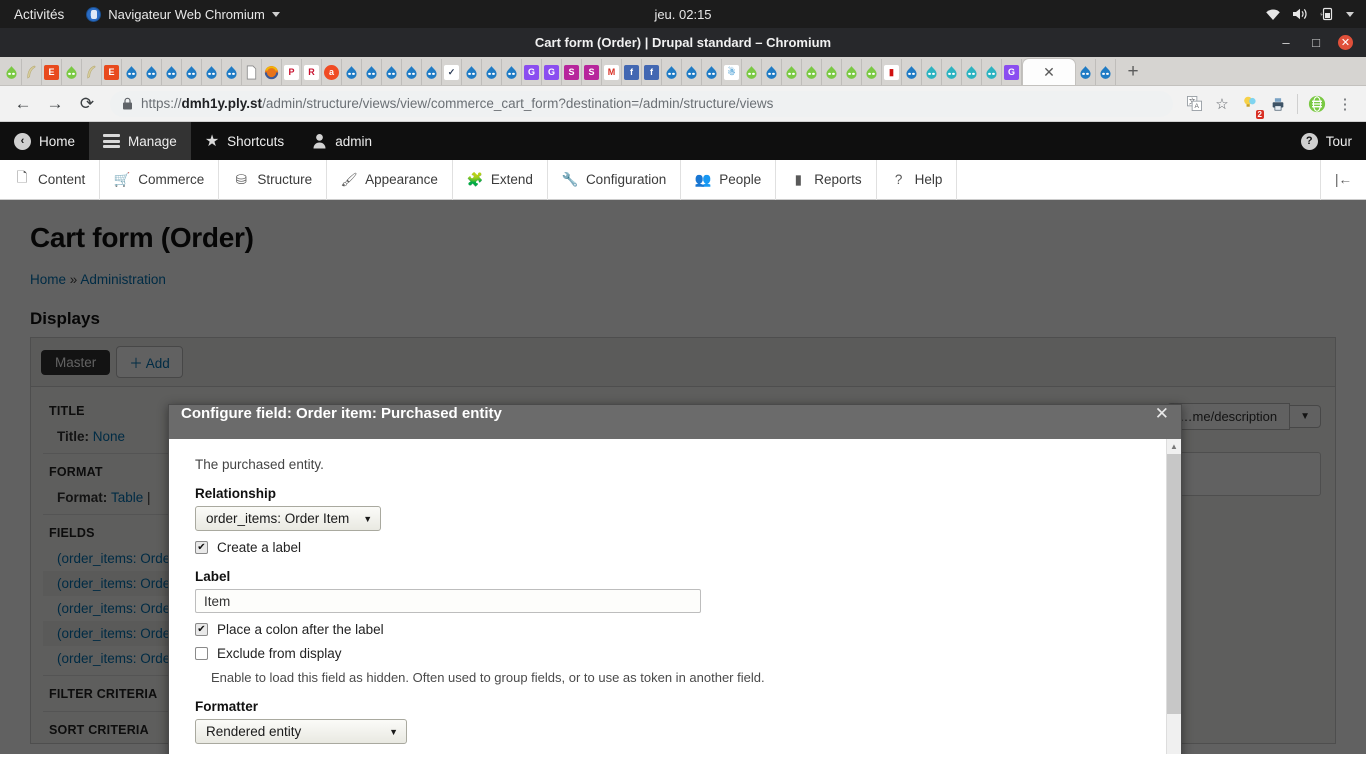 This screenshot has width=1366, height=768. What do you see at coordinates (1133, 72) in the screenshot?
I see `new-tab-button: +` at bounding box center [1133, 72].